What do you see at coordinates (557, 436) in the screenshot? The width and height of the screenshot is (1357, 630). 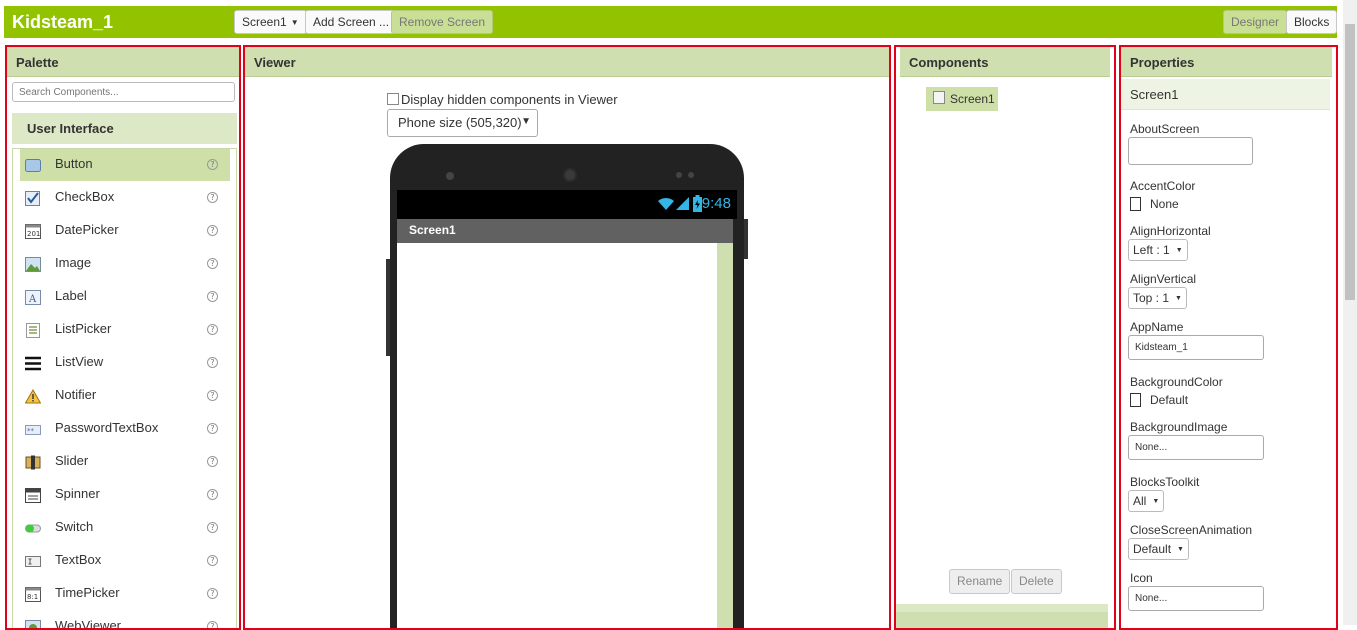 I see `screen-canvas` at bounding box center [557, 436].